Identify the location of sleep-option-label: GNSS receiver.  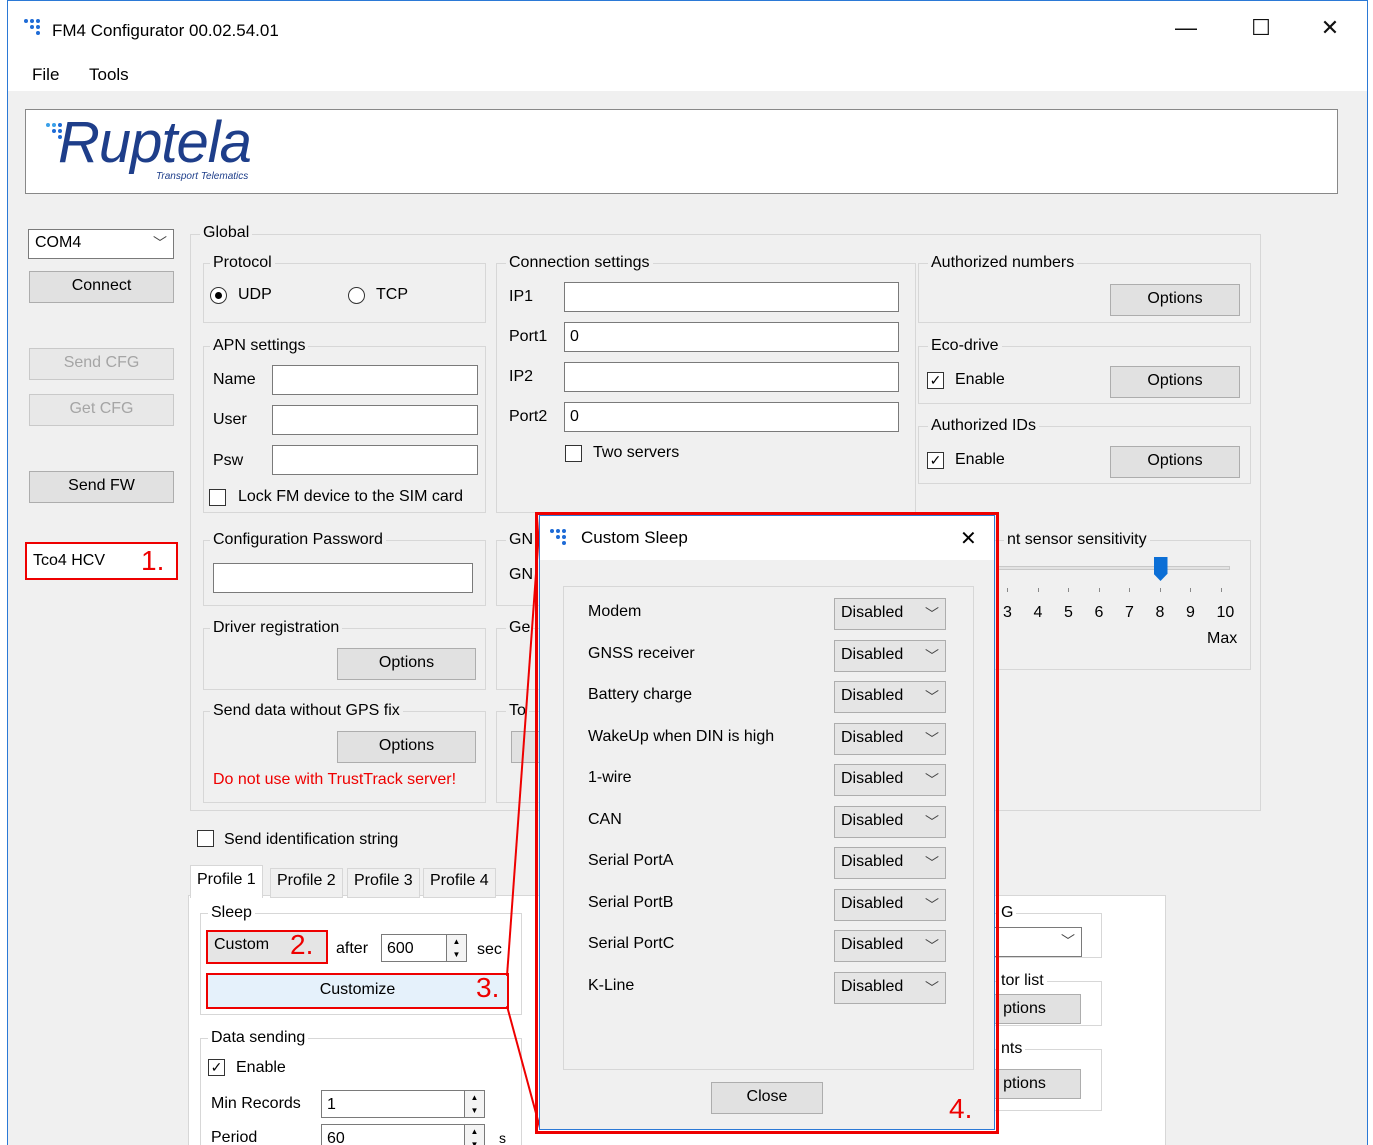
(641, 653).